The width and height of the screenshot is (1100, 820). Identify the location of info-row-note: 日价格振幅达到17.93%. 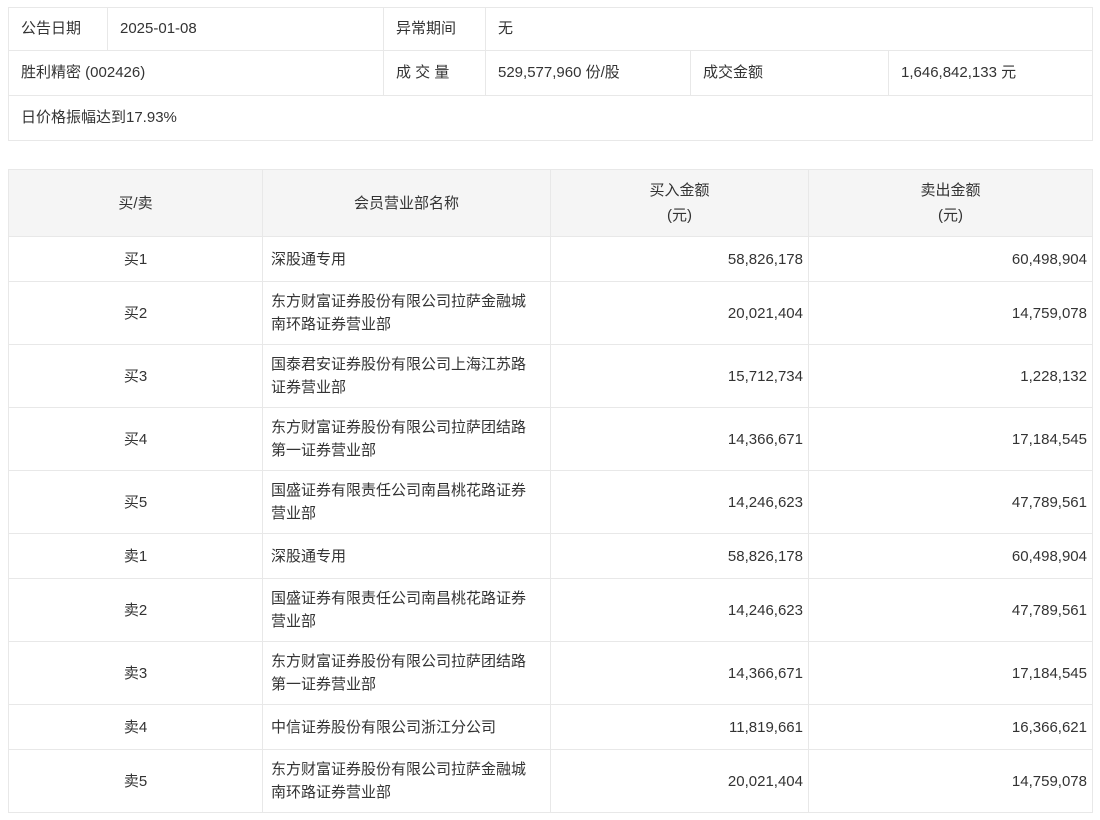
(550, 118).